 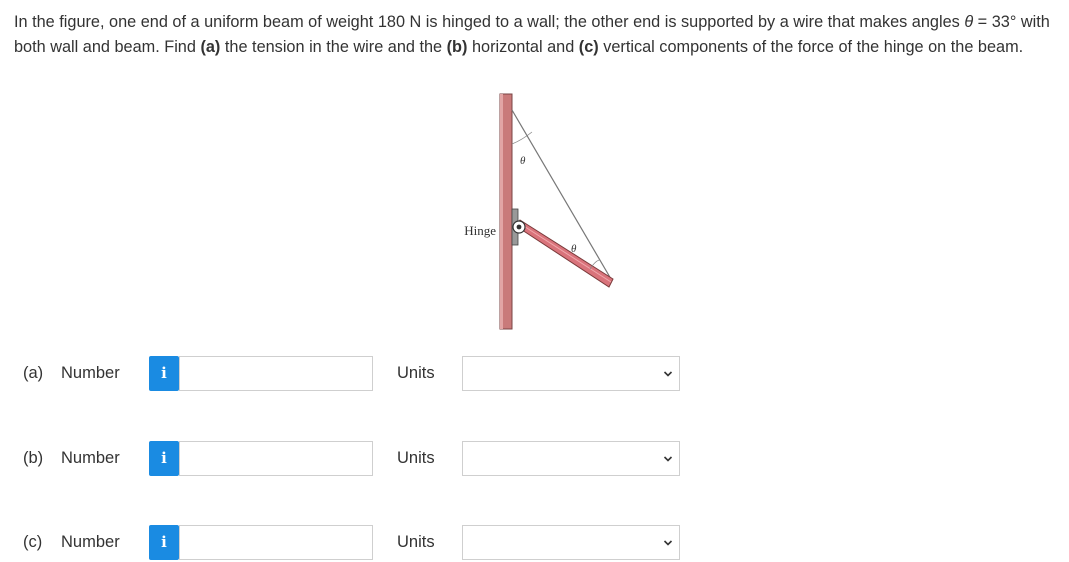 I want to click on question-part-3: the tension in the wire and the, so click(x=333, y=47).